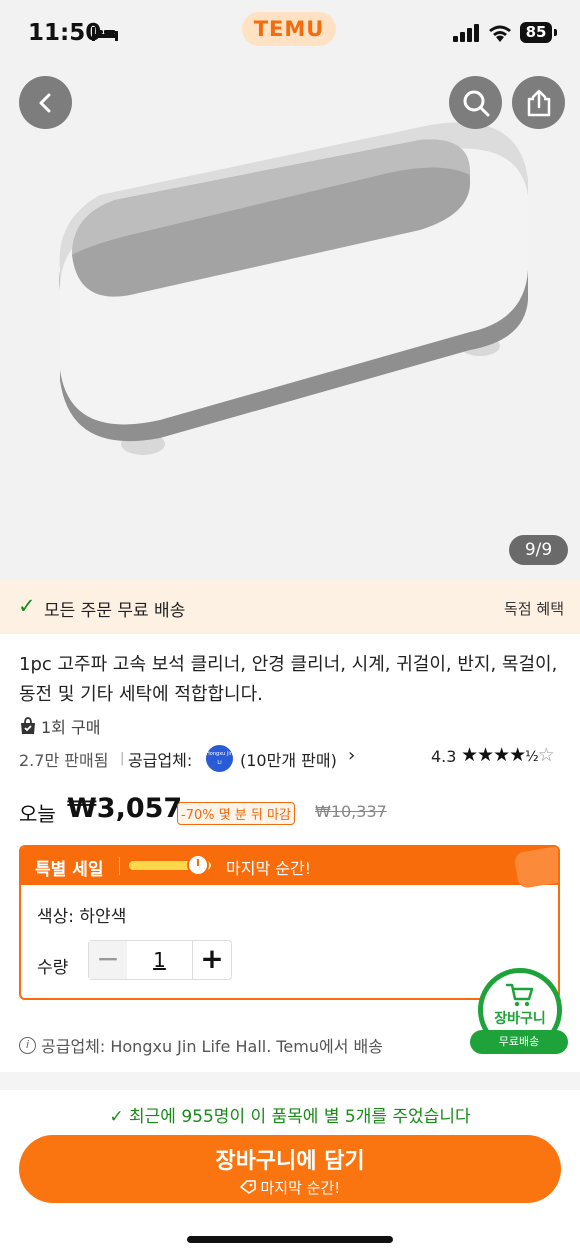 Image resolution: width=580 pixels, height=1256 pixels. Describe the element at coordinates (289, 29) in the screenshot. I see `temu-logo: TEMU` at that location.